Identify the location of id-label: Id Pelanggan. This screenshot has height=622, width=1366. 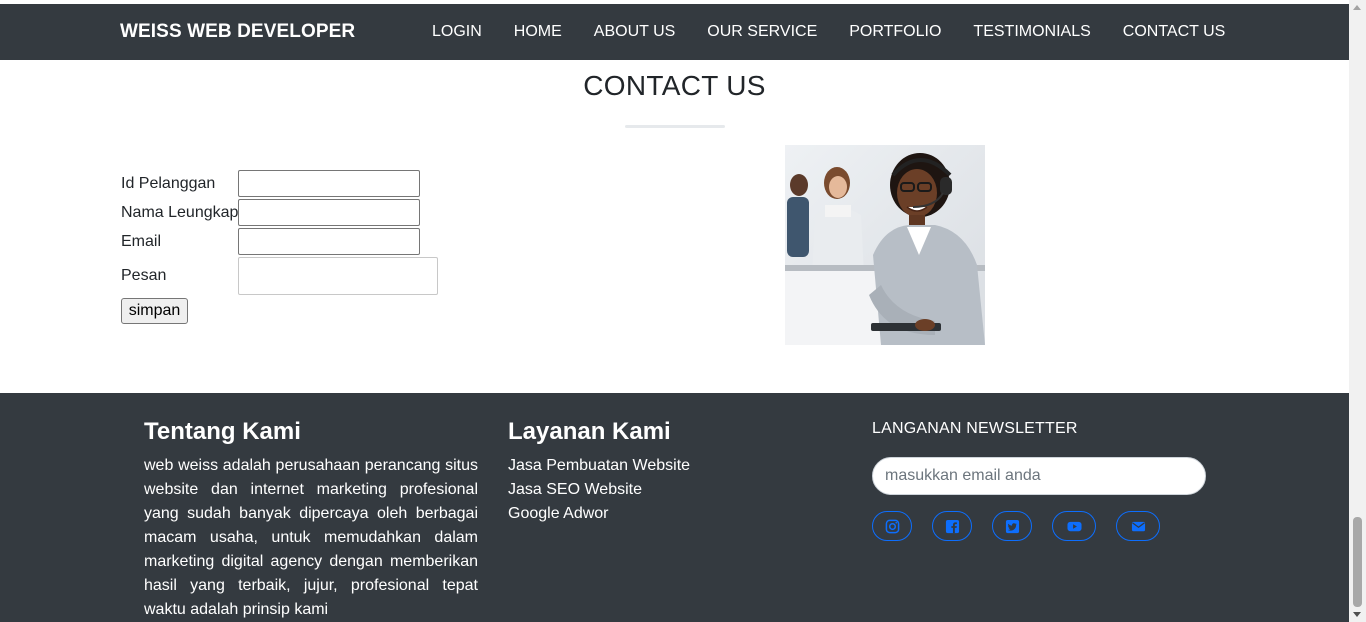
(168, 183).